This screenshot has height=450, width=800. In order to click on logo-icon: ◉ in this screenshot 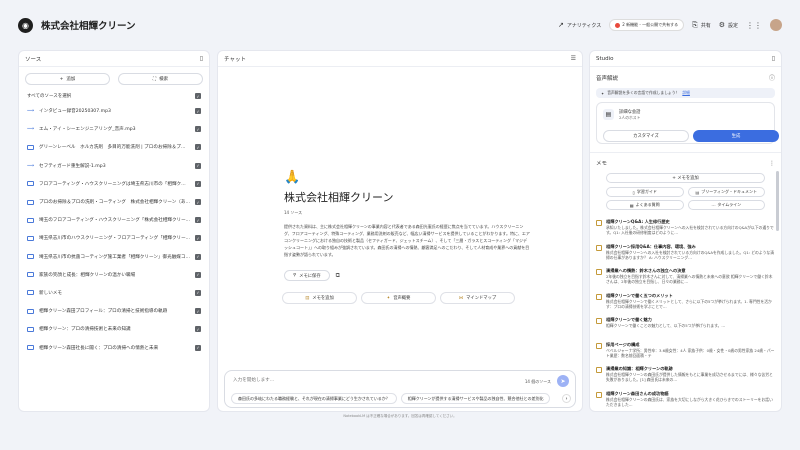, I will do `click(25, 25)`.